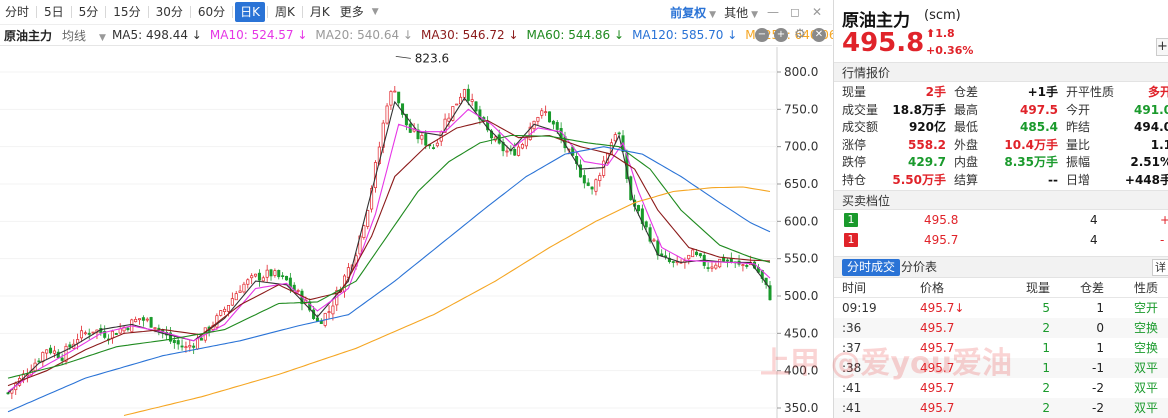 The image size is (1168, 418). I want to click on quote-label: 涨停, so click(854, 144).